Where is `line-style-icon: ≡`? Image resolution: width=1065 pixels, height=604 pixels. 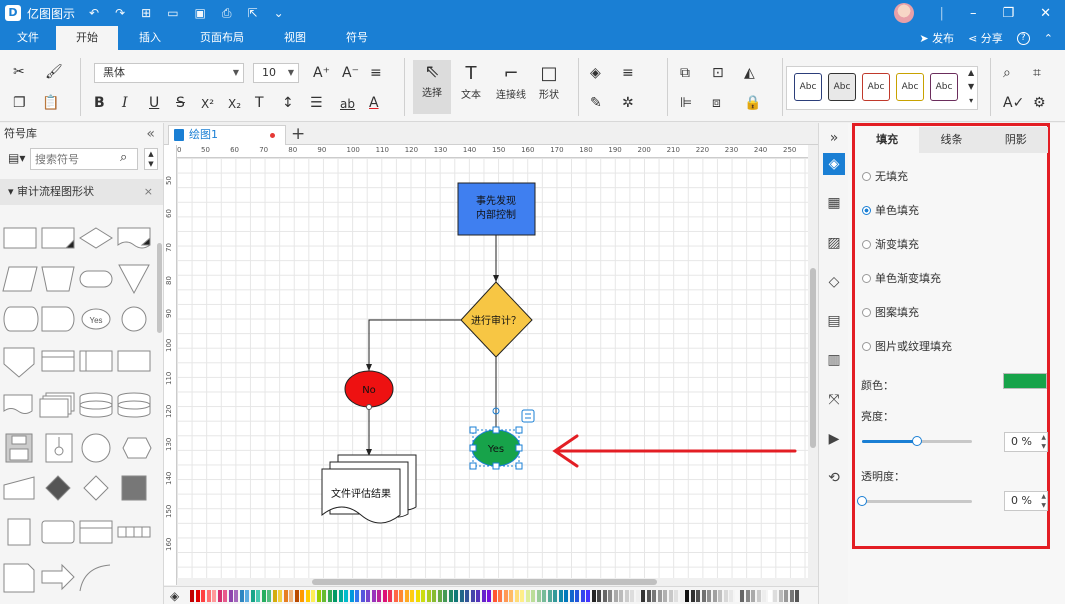
line-style-icon: ≡ is located at coordinates (628, 73).